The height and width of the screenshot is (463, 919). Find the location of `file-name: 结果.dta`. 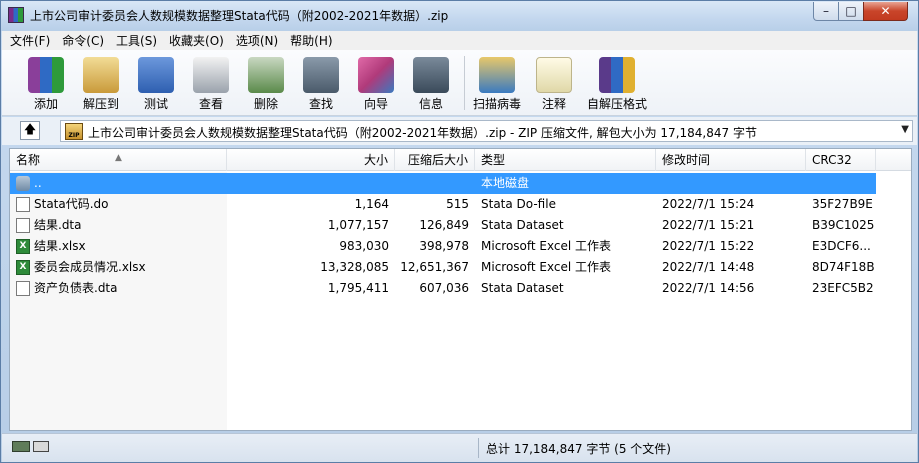

file-name: 结果.dta is located at coordinates (58, 225).